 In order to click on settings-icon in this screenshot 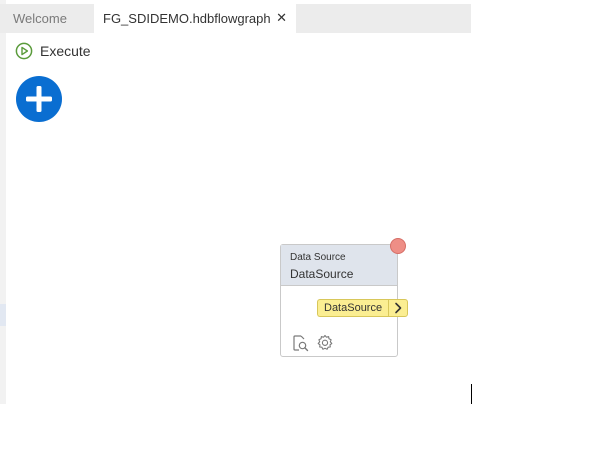, I will do `click(325, 343)`.